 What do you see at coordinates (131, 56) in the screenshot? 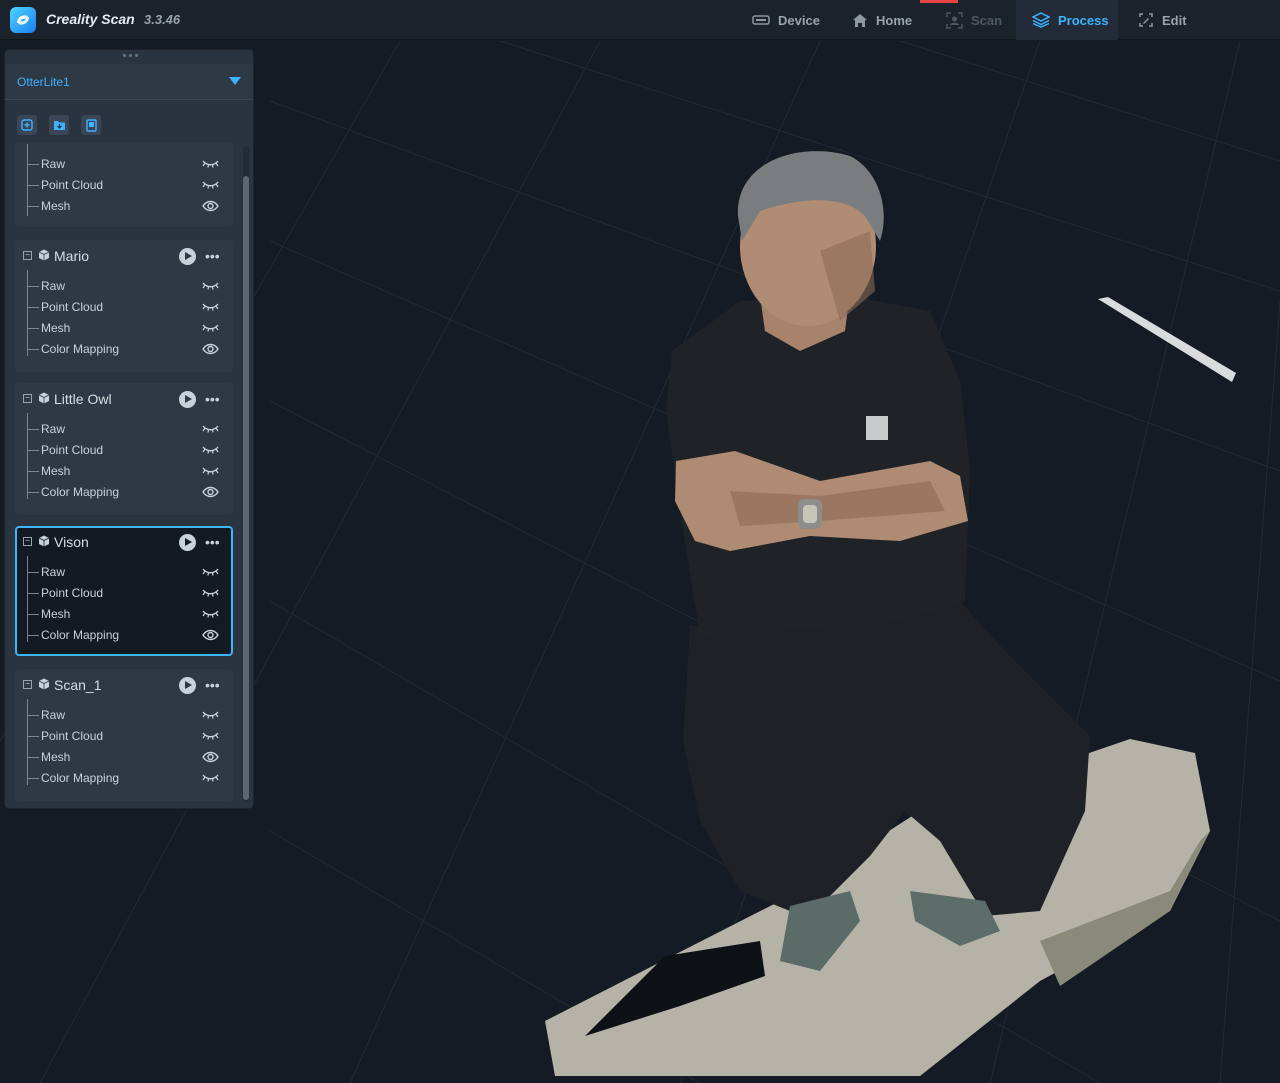
I see `panel-drag-handle` at bounding box center [131, 56].